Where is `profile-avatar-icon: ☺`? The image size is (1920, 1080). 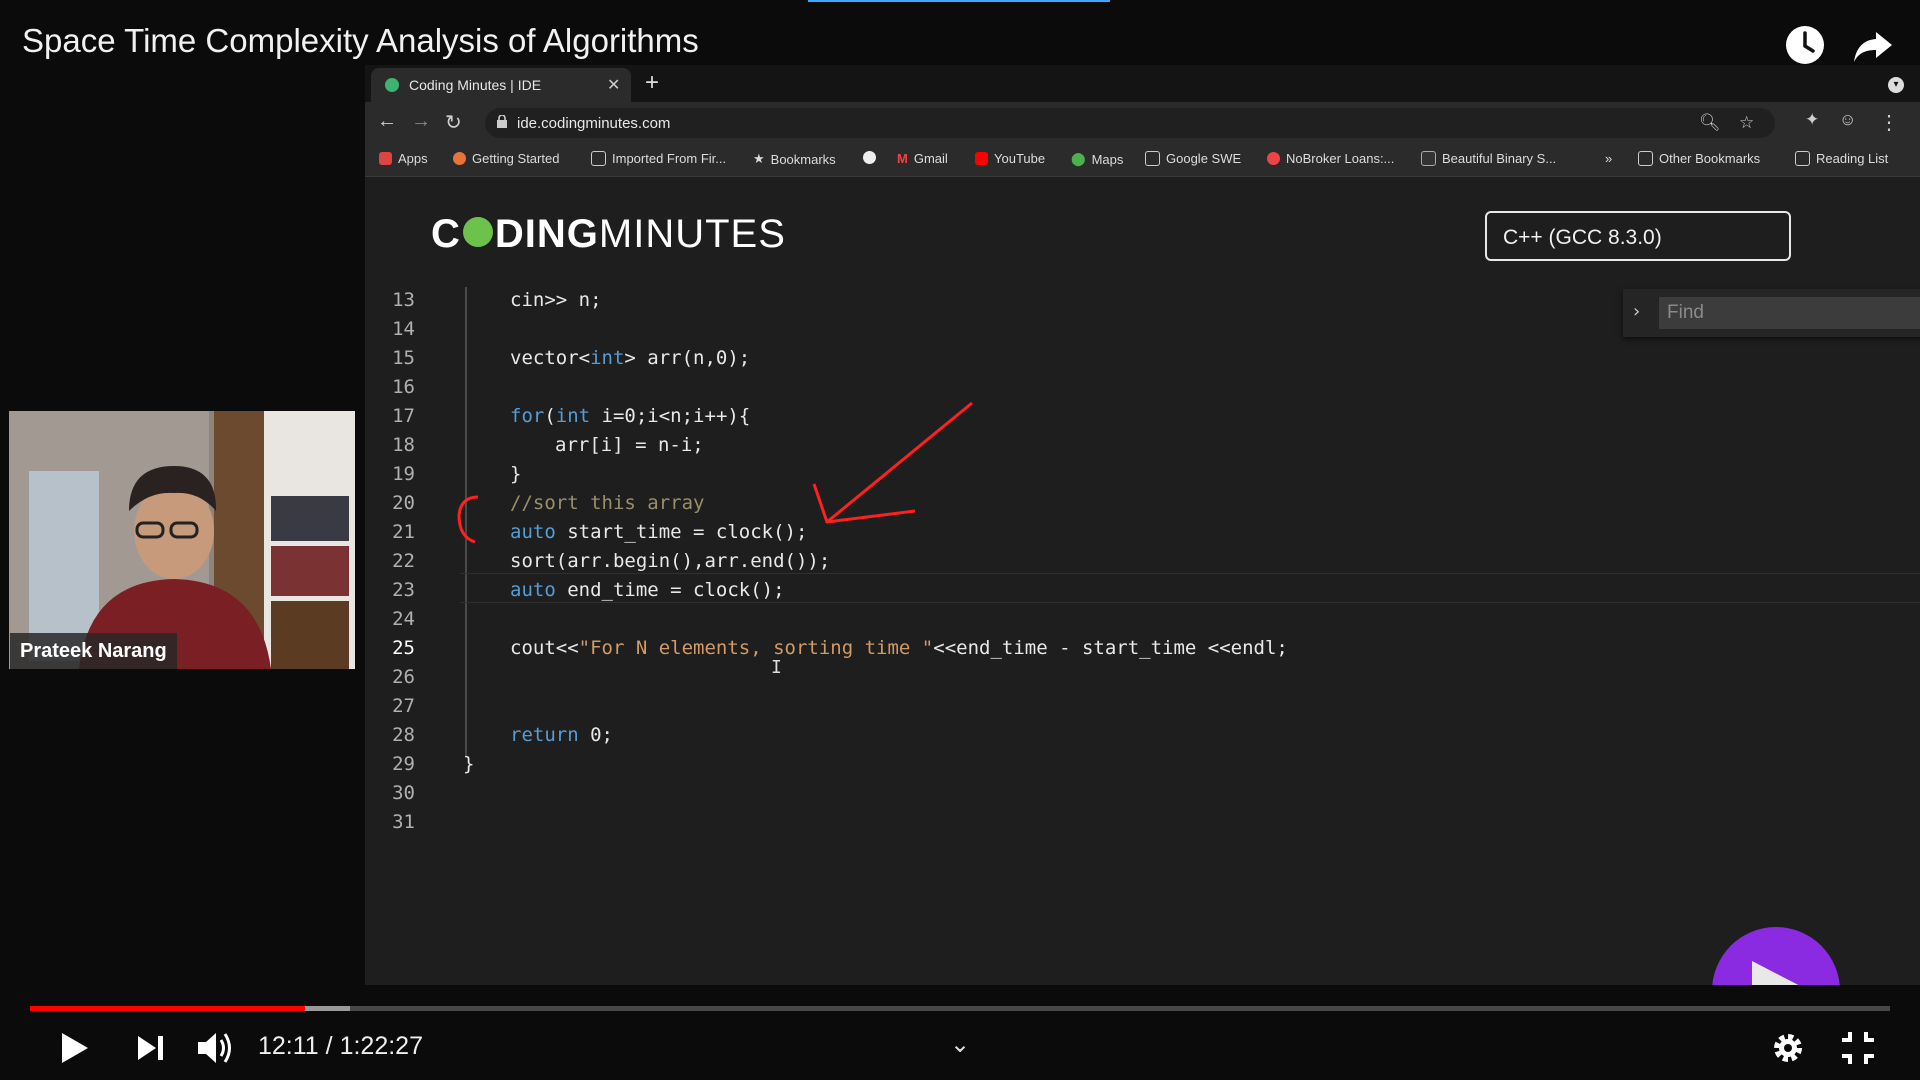 profile-avatar-icon: ☺ is located at coordinates (1847, 120).